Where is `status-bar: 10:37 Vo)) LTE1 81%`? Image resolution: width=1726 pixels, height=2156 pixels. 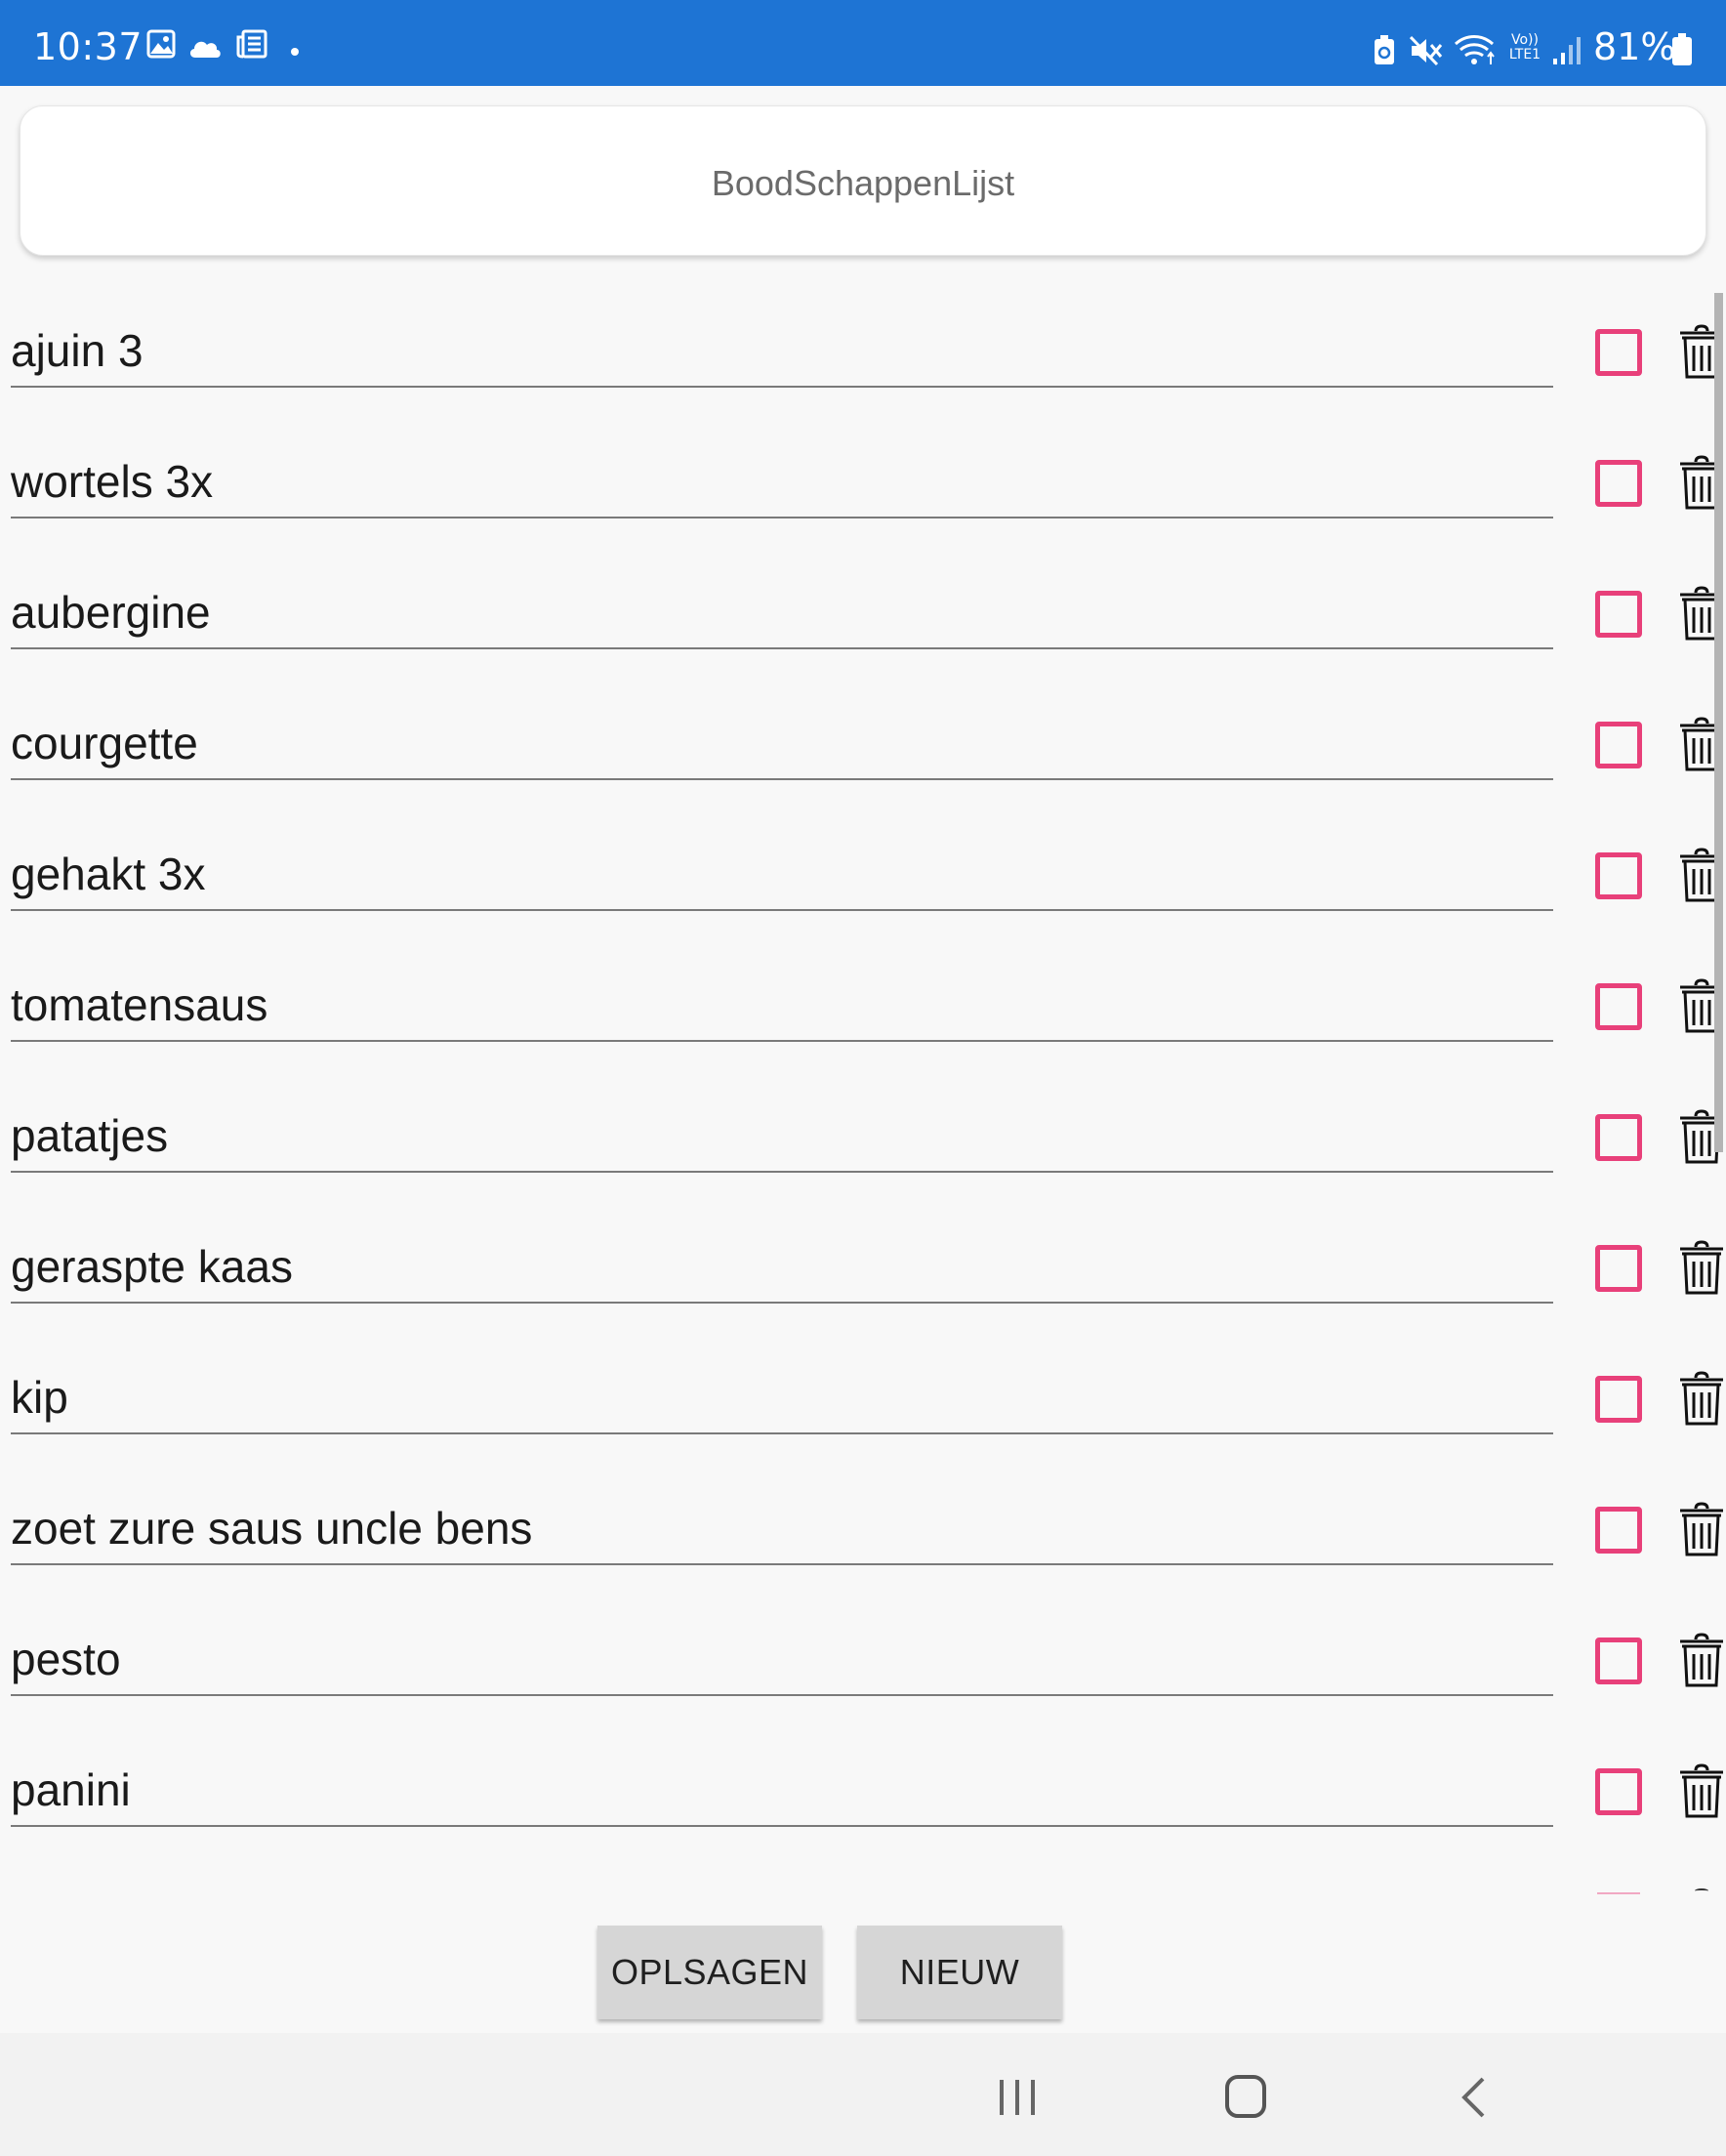
status-bar: 10:37 Vo)) LTE1 81% is located at coordinates (863, 43).